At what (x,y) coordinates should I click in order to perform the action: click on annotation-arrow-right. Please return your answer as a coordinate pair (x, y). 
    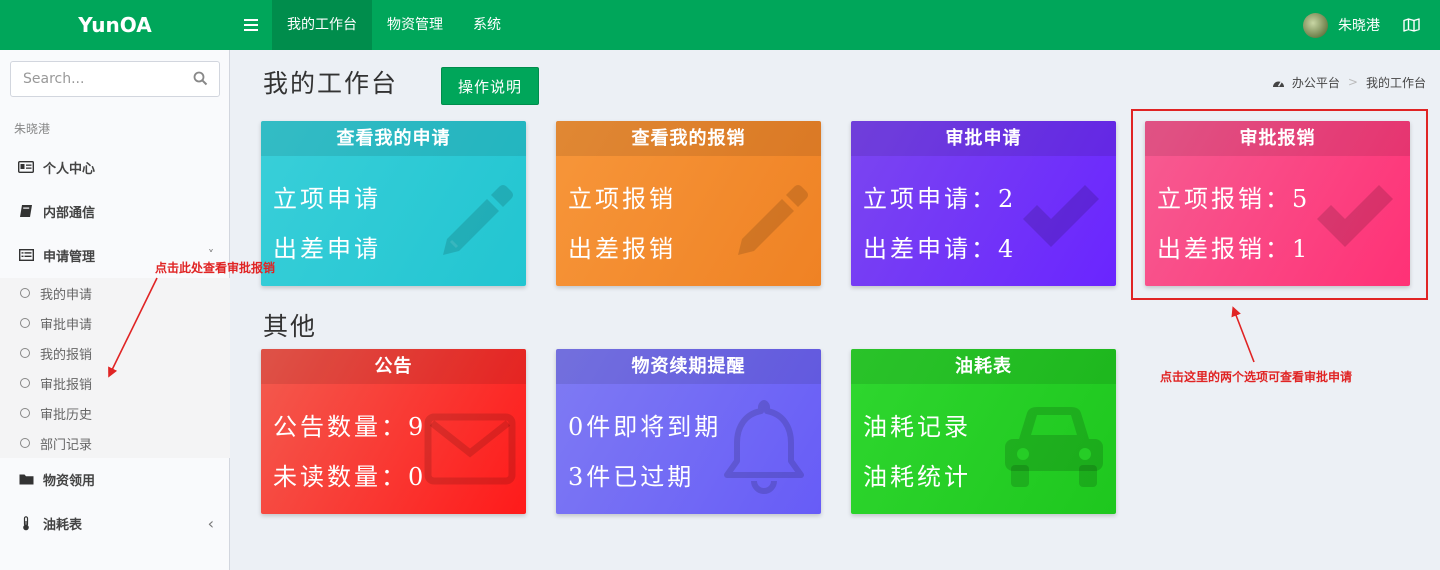
    Looking at the image, I should click on (1243, 334).